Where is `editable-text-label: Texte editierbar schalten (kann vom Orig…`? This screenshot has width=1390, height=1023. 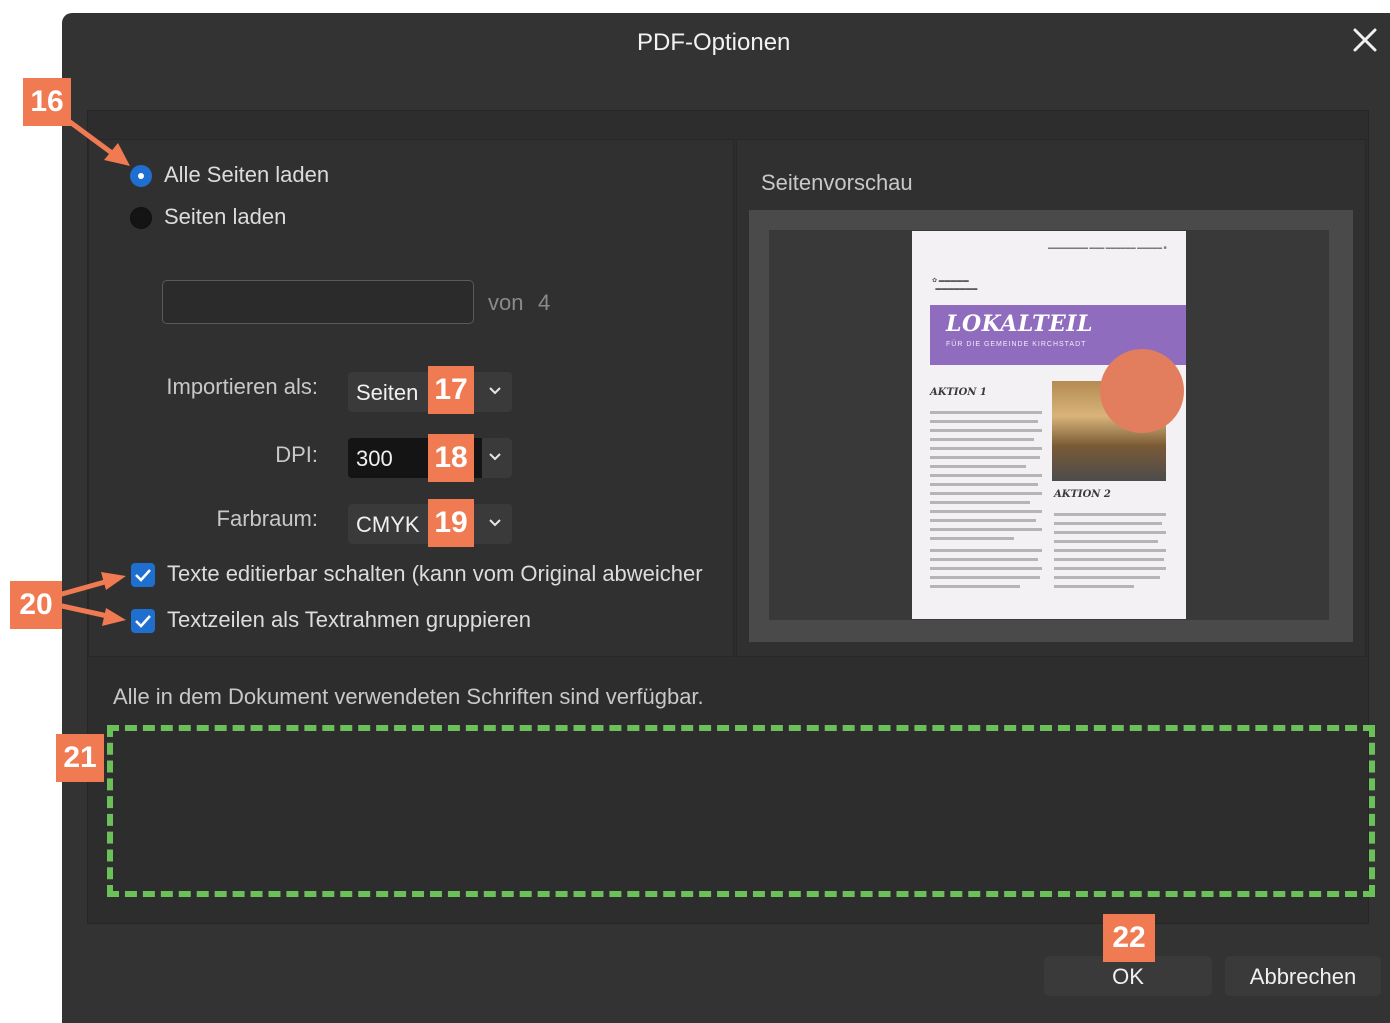 editable-text-label: Texte editierbar schalten (kann vom Orig… is located at coordinates (435, 573).